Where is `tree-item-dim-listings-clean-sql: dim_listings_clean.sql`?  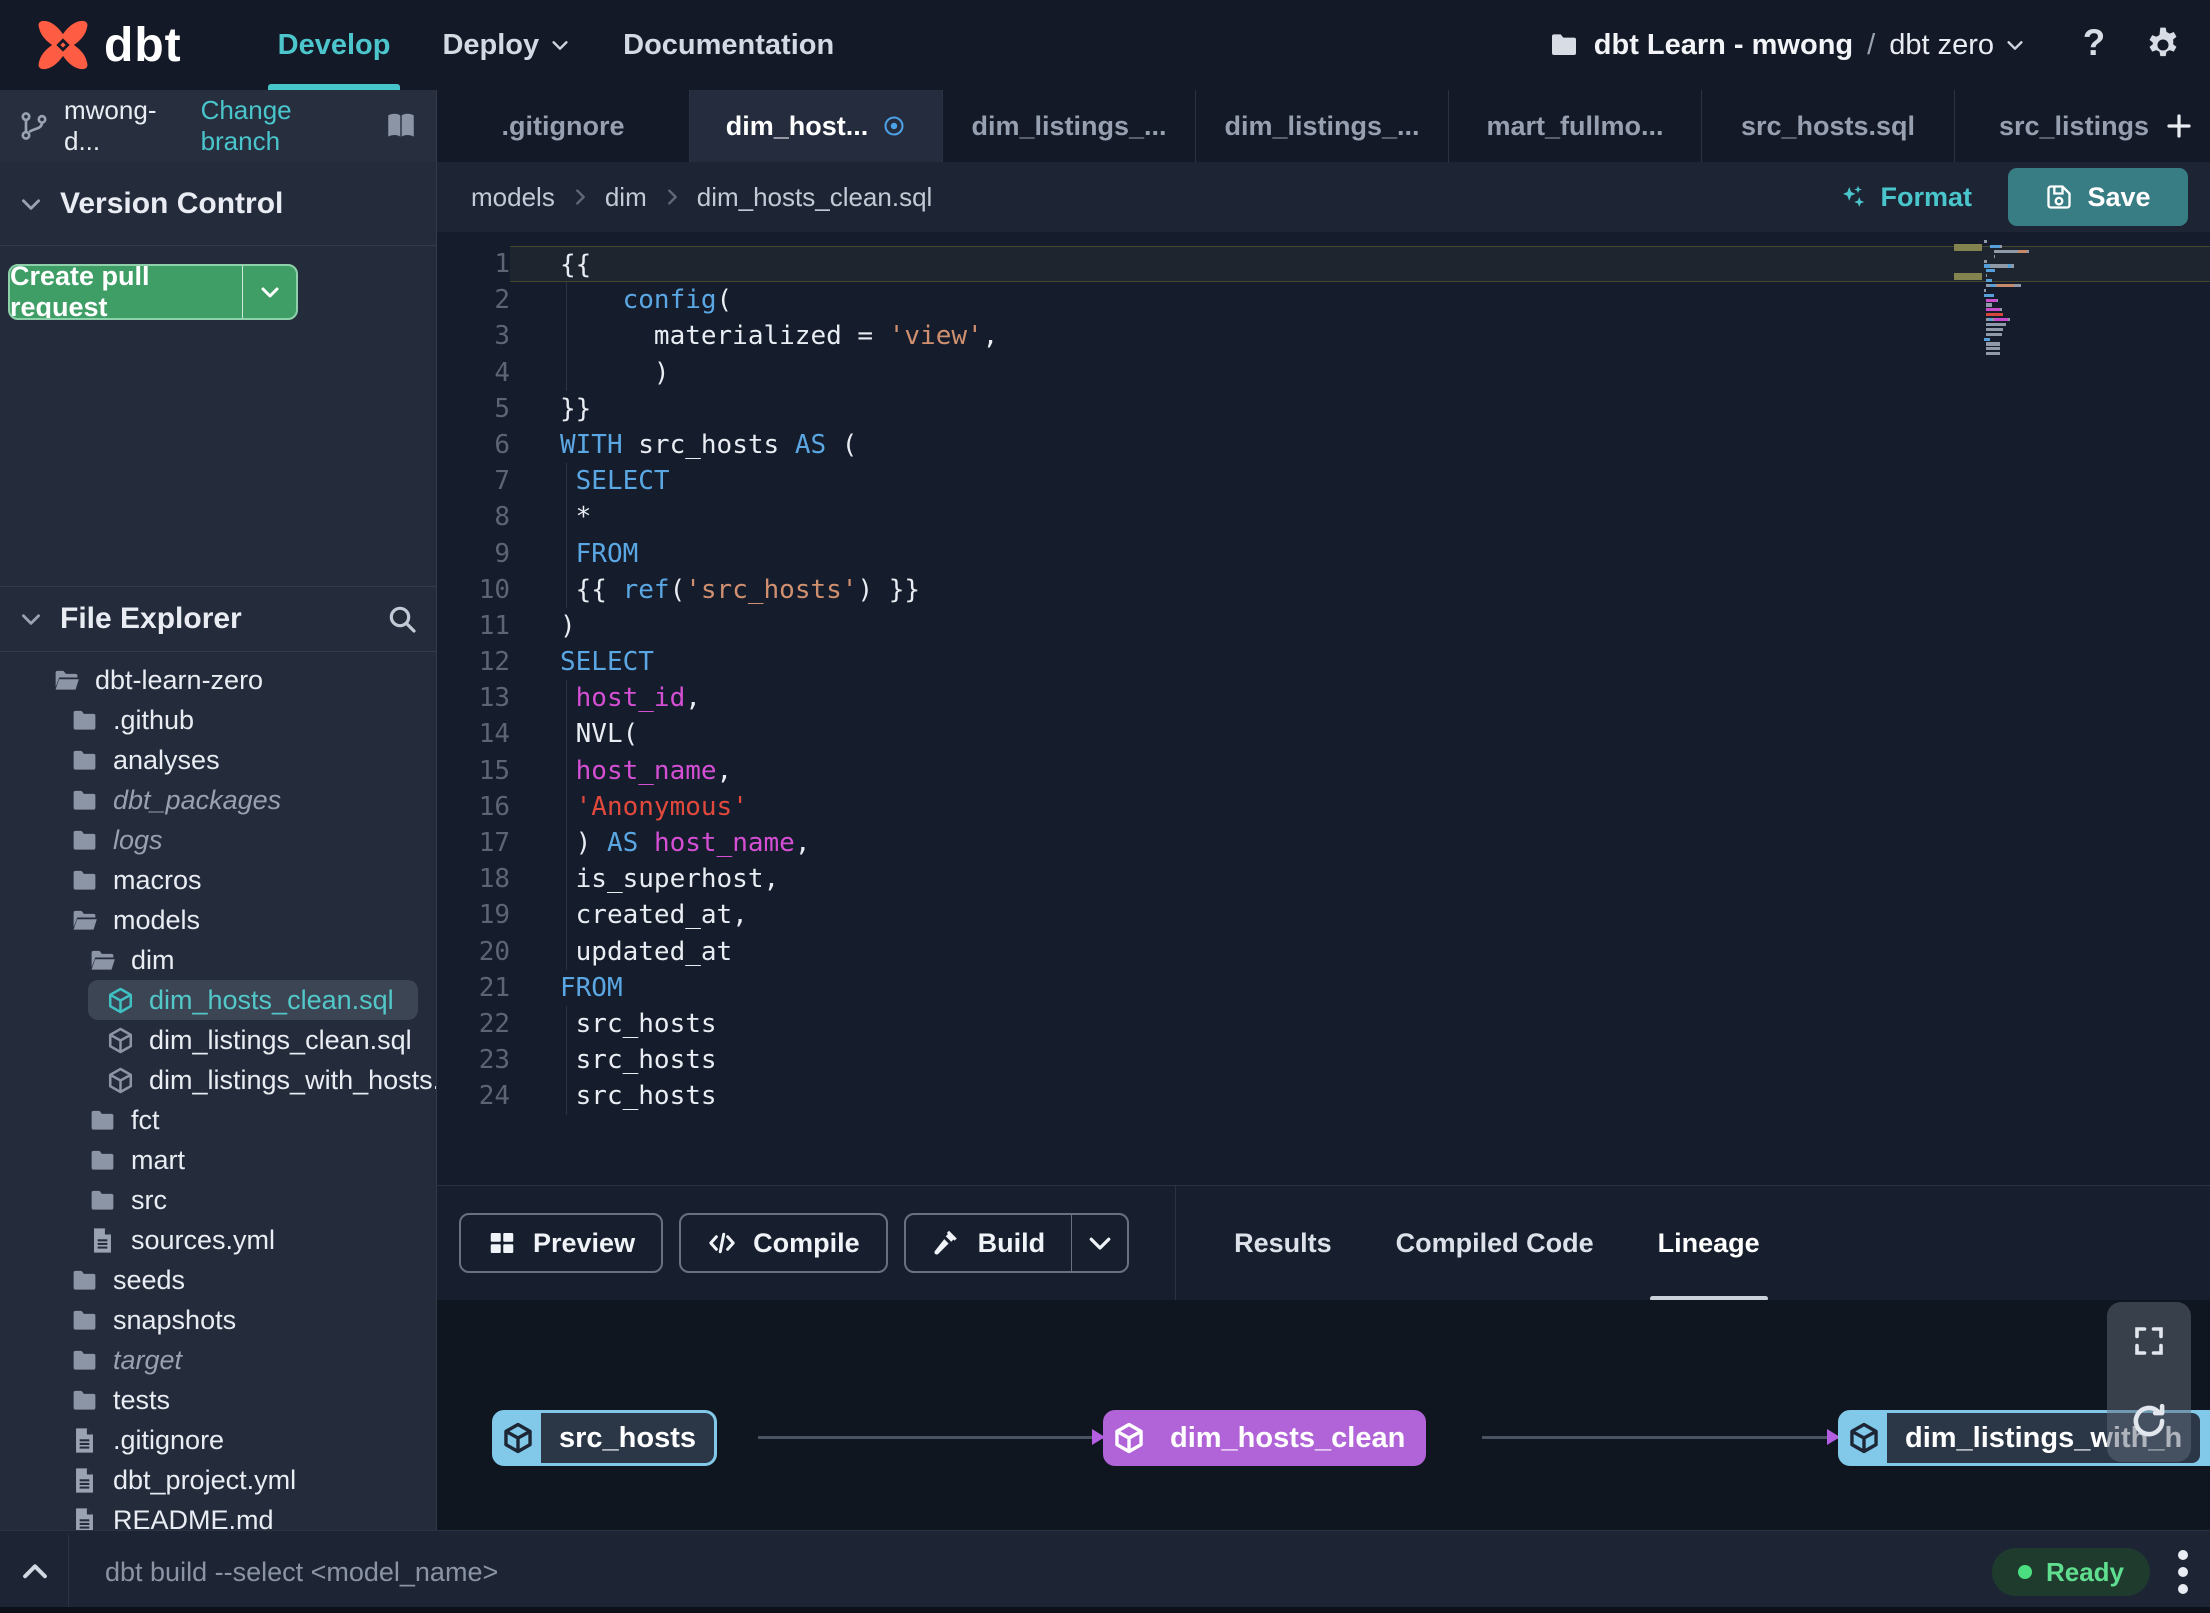 tree-item-dim-listings-clean-sql: dim_listings_clean.sql is located at coordinates (218, 1040).